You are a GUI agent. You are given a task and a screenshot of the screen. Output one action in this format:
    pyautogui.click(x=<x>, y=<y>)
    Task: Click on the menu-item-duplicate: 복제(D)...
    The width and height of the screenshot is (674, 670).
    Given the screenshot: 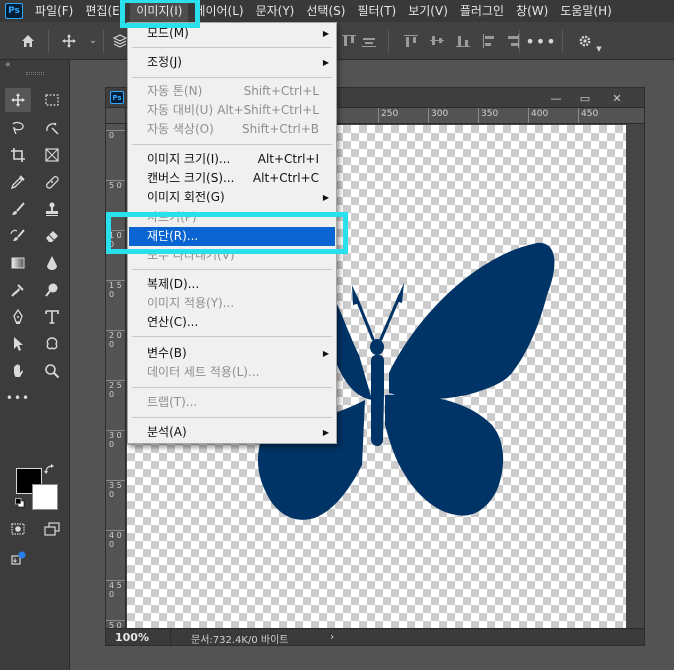 What is the action you would take?
    pyautogui.click(x=232, y=284)
    